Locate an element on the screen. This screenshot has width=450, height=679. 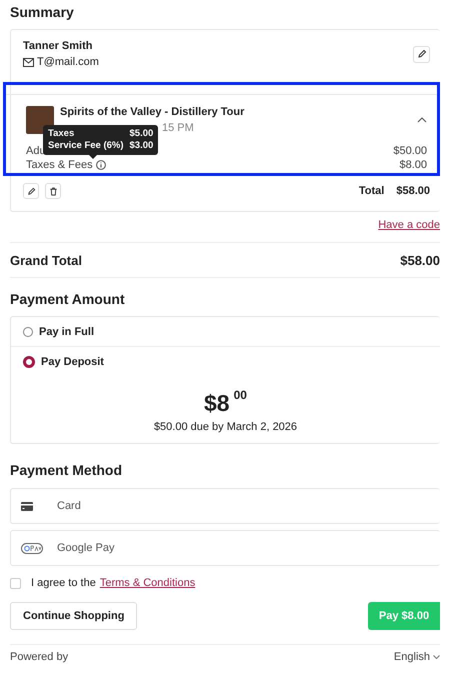
tooltip-label: Taxes is located at coordinates (61, 134).